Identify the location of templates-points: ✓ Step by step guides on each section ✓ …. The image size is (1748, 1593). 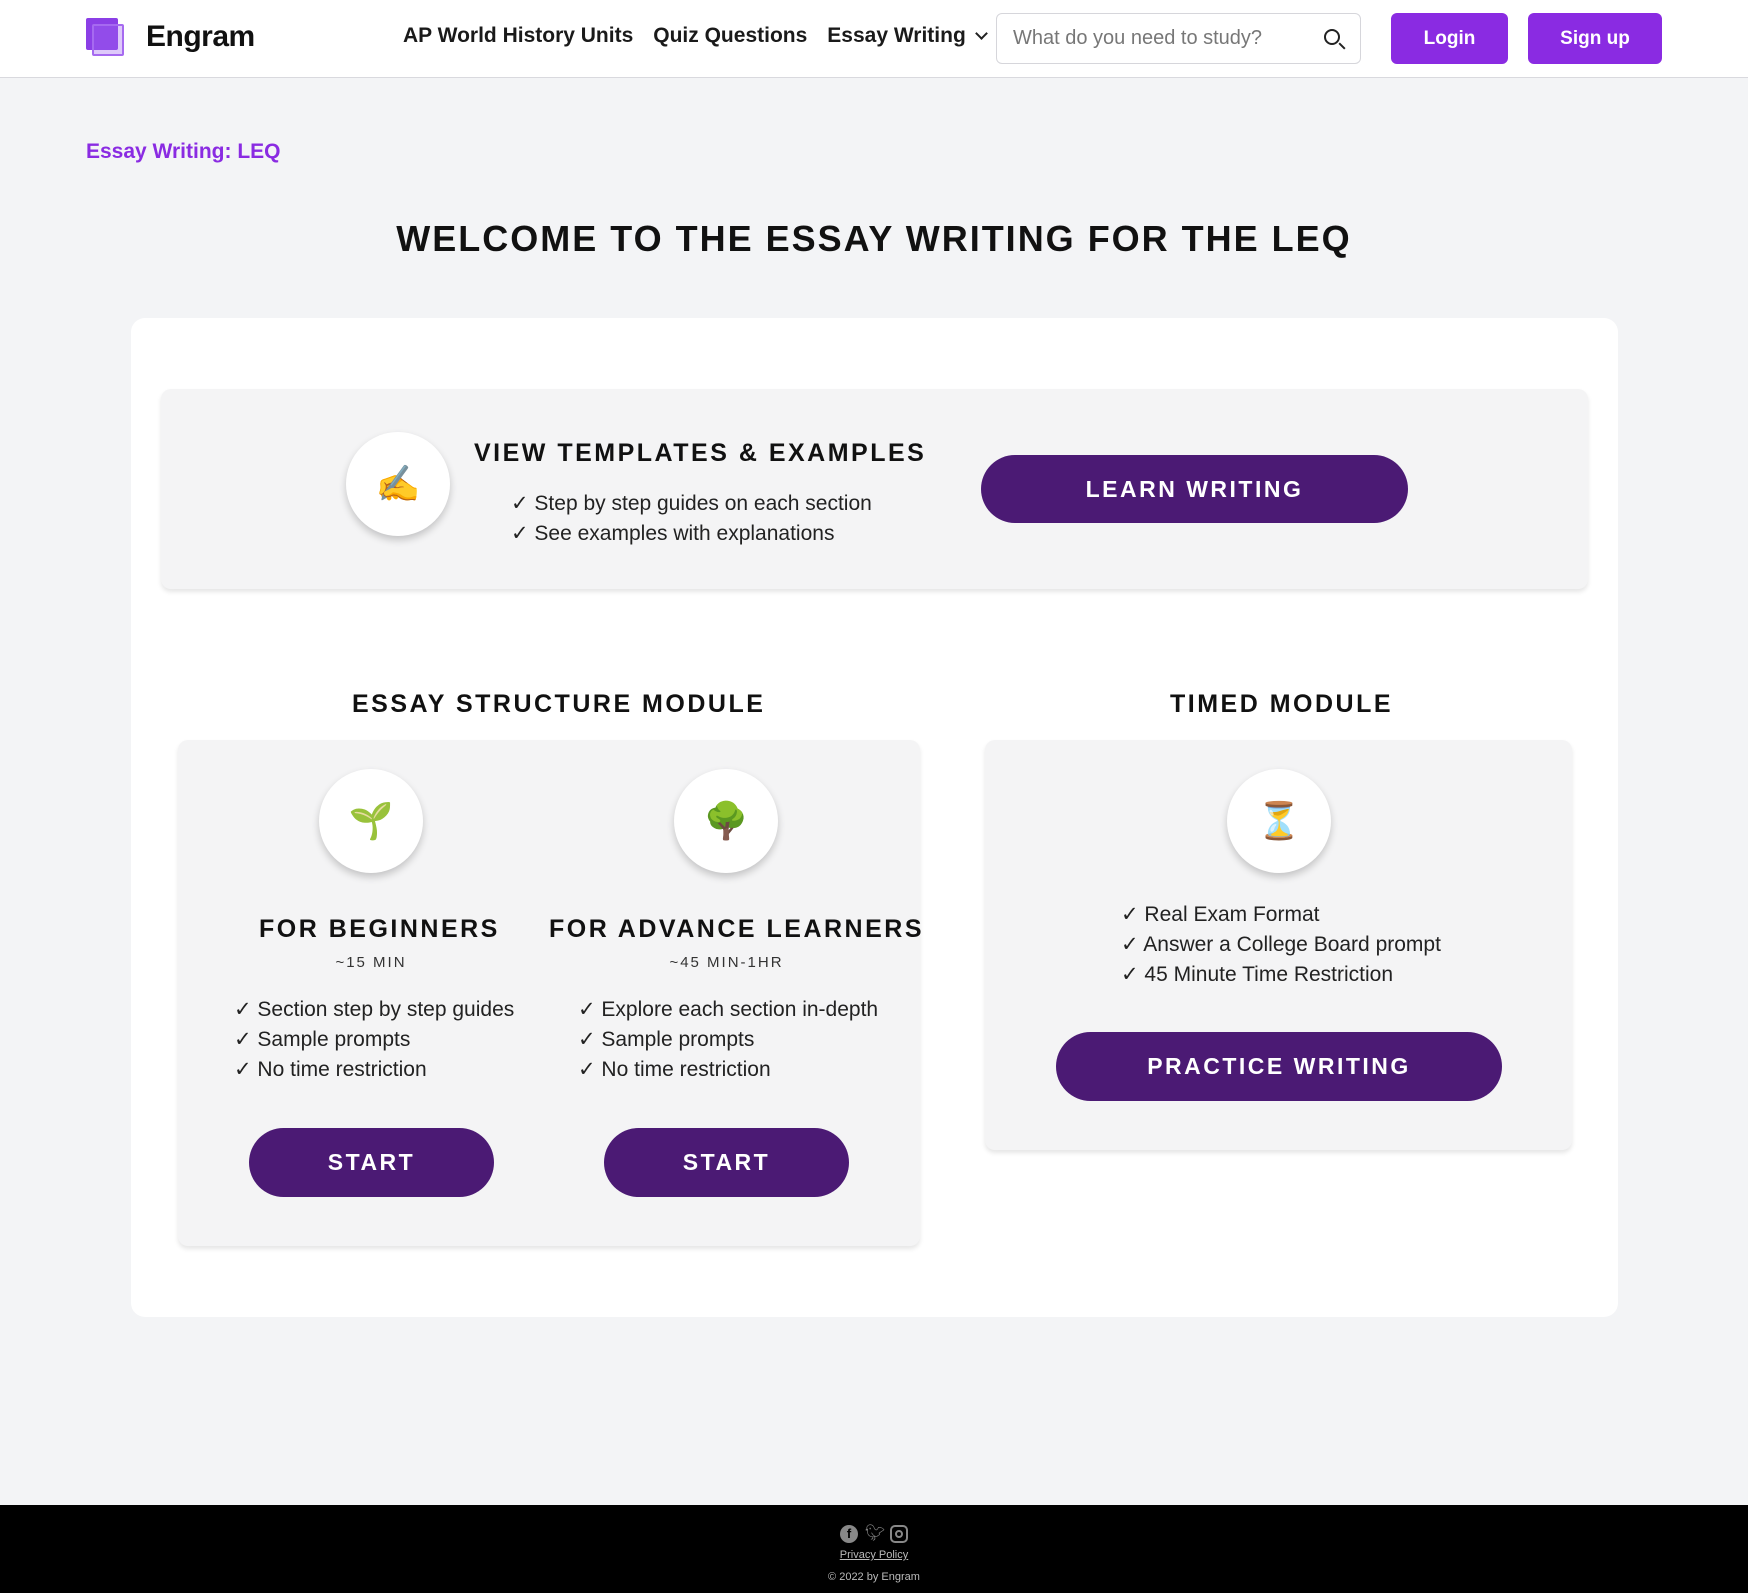
(691, 519).